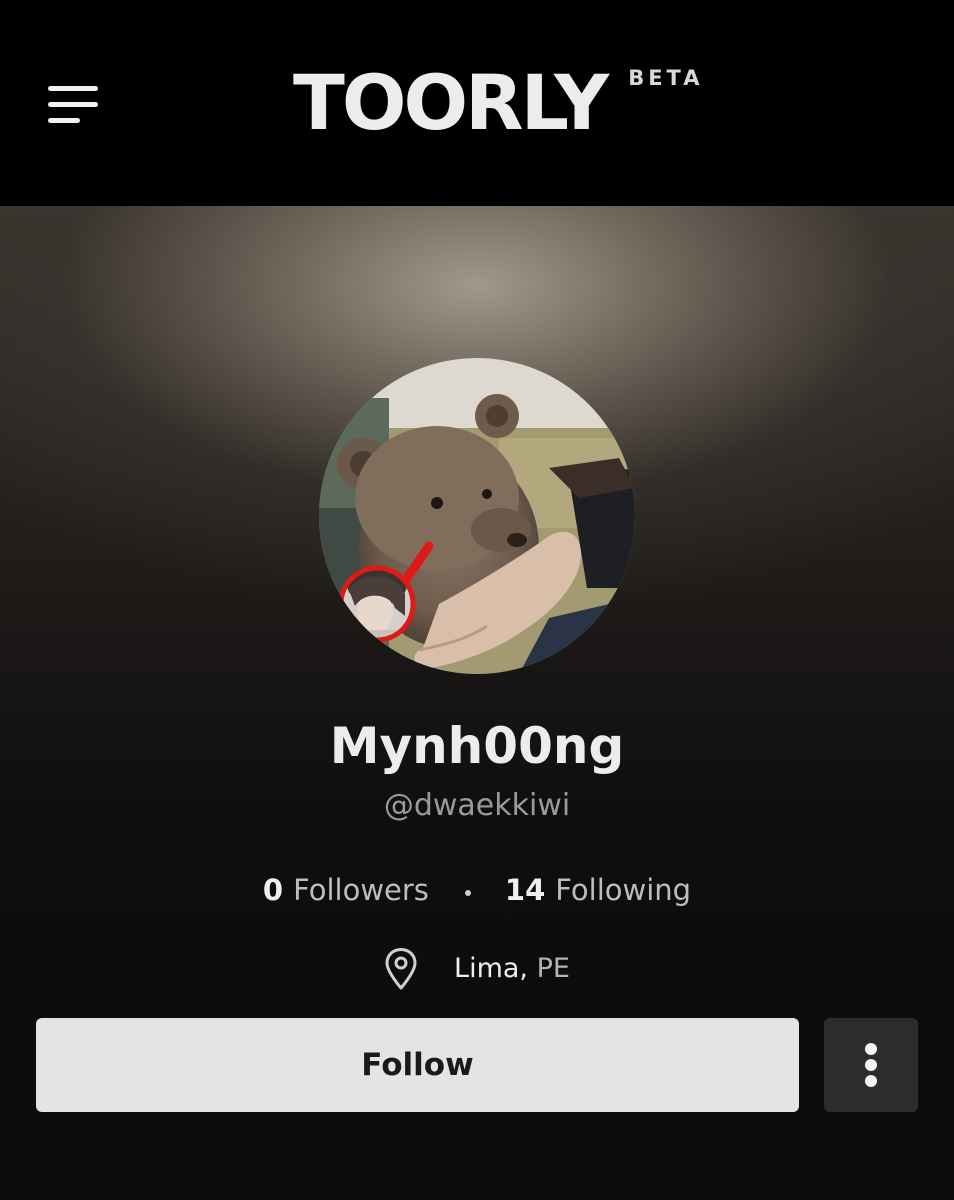 Image resolution: width=954 pixels, height=1200 pixels. I want to click on following-stat: 14 Following, so click(598, 890).